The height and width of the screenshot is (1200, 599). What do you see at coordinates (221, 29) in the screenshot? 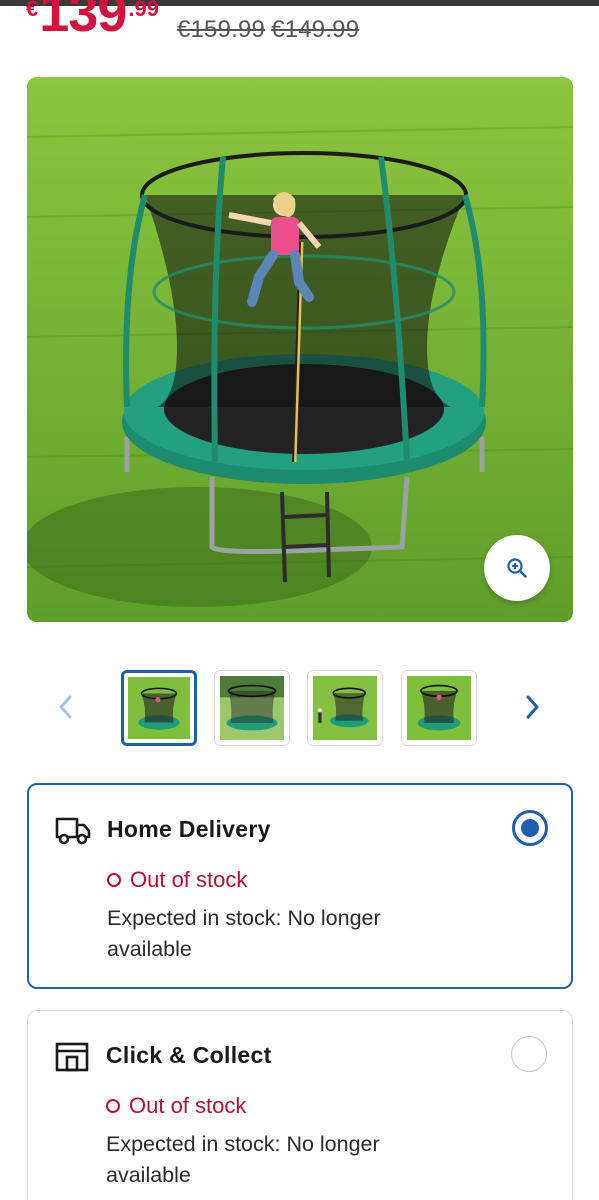
I see `original-price-1: €159.99` at bounding box center [221, 29].